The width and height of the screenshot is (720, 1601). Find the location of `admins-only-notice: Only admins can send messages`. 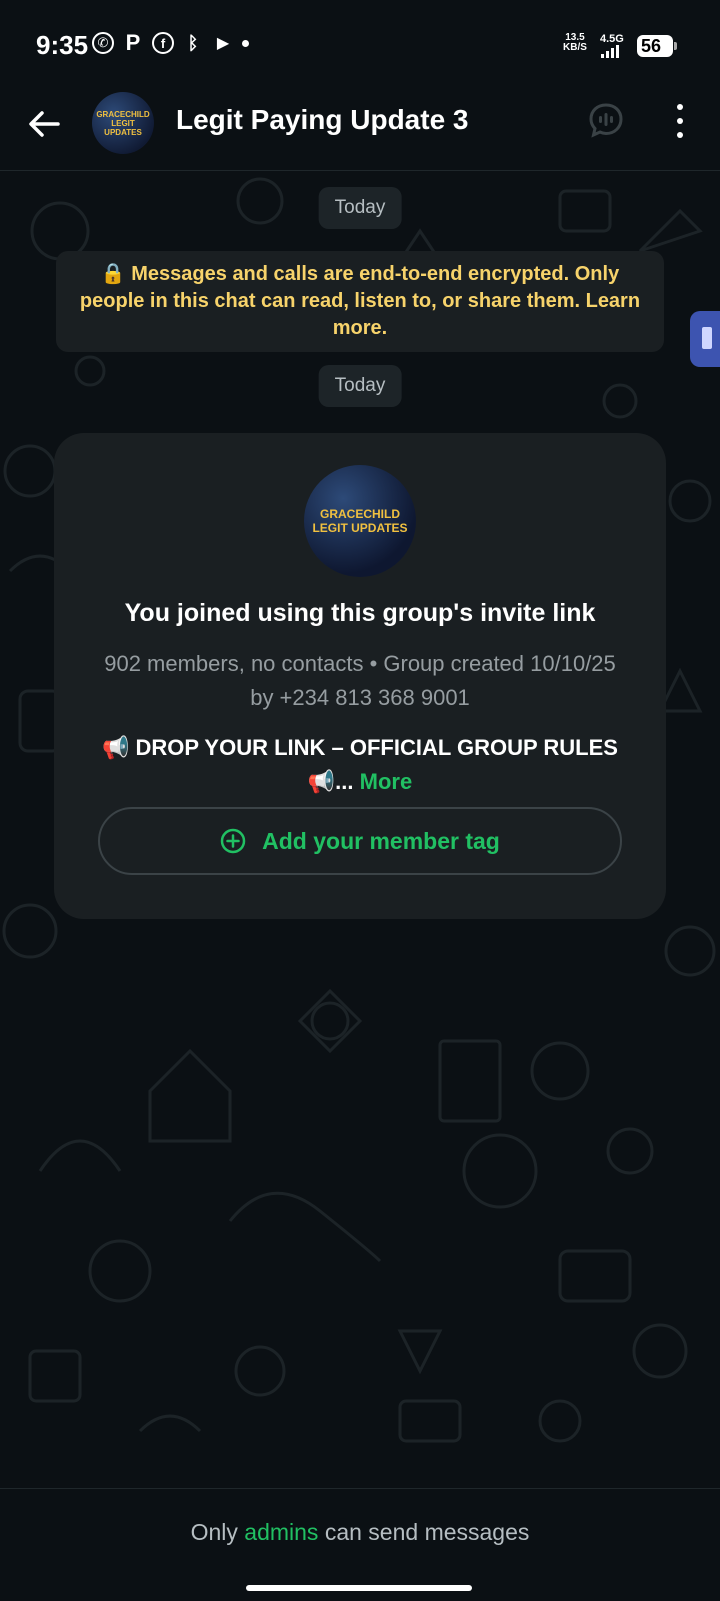

admins-only-notice: Only admins can send messages is located at coordinates (360, 1532).